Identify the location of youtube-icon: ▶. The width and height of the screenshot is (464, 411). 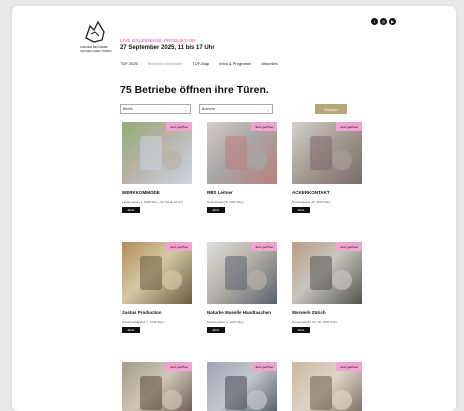
(392, 21).